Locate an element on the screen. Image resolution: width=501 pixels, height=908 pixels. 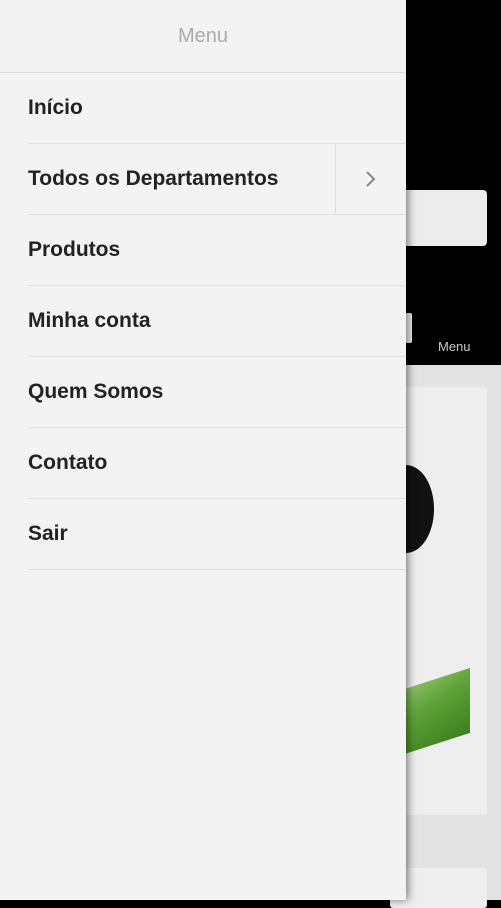
menu-button-label: Menu is located at coordinates (454, 346).